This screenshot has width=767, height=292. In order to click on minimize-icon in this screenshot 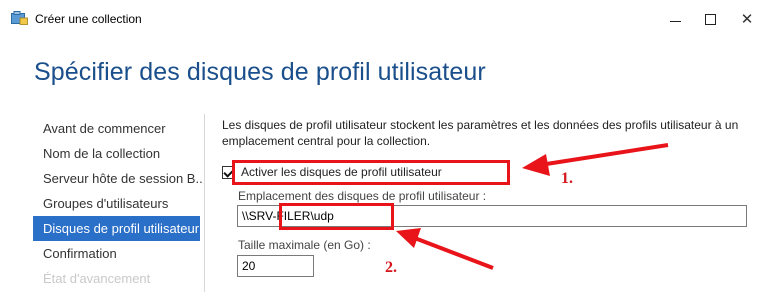, I will do `click(675, 21)`.